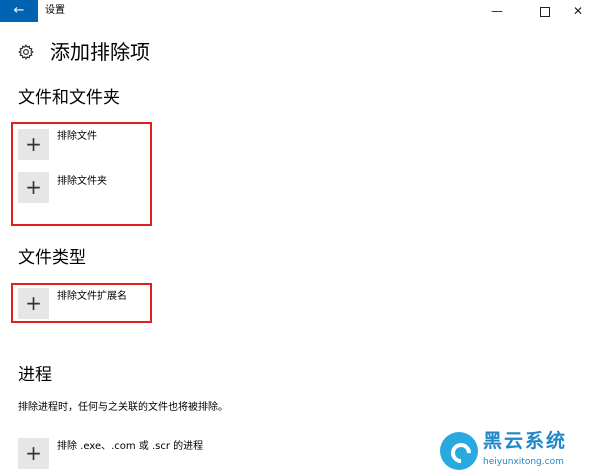 This screenshot has width=600, height=476. What do you see at coordinates (92, 297) in the screenshot?
I see `exclude-extension-label: 排除文件扩展名` at bounding box center [92, 297].